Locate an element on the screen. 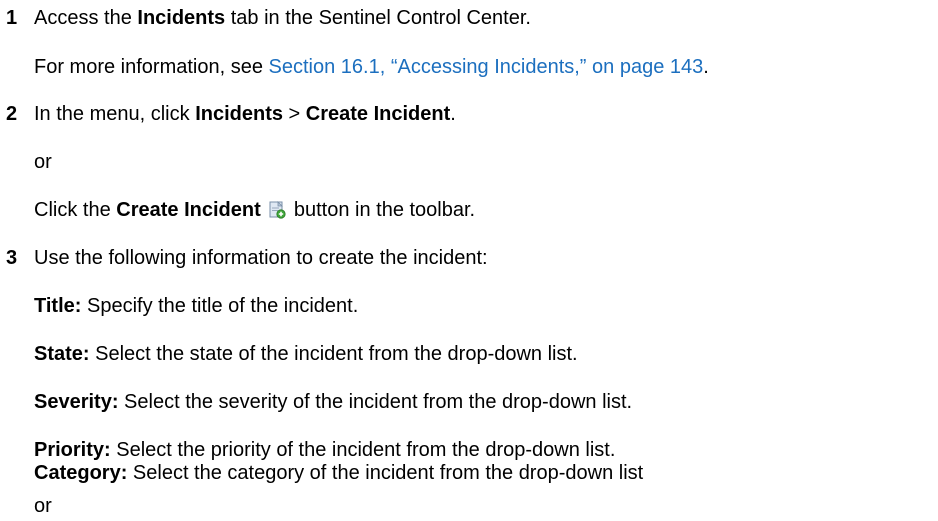 This screenshot has height=521, width=938. tab-name: Incidents is located at coordinates (181, 18).